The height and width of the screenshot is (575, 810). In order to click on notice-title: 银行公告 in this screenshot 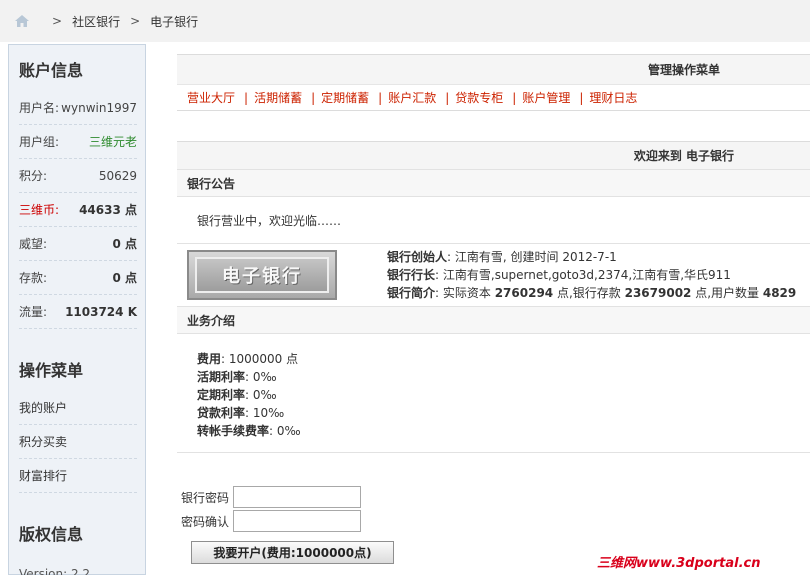, I will do `click(493, 183)`.